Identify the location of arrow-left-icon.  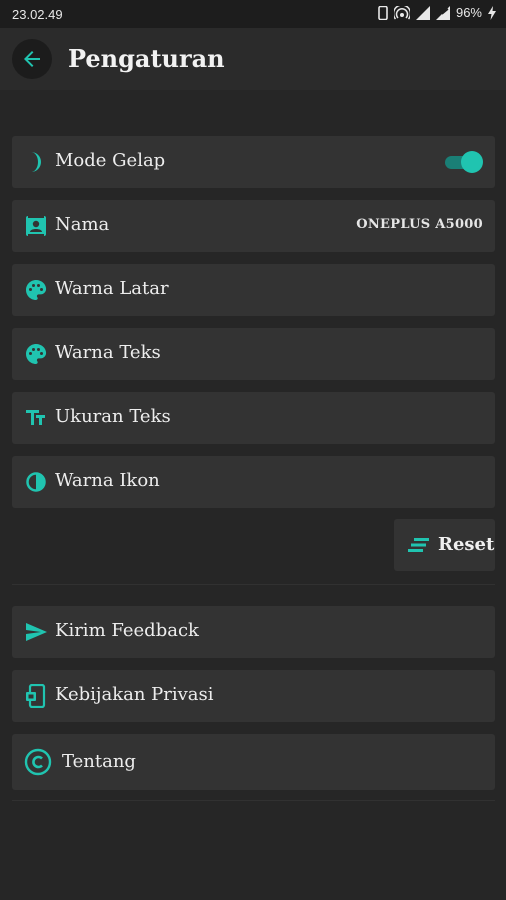
(32, 59).